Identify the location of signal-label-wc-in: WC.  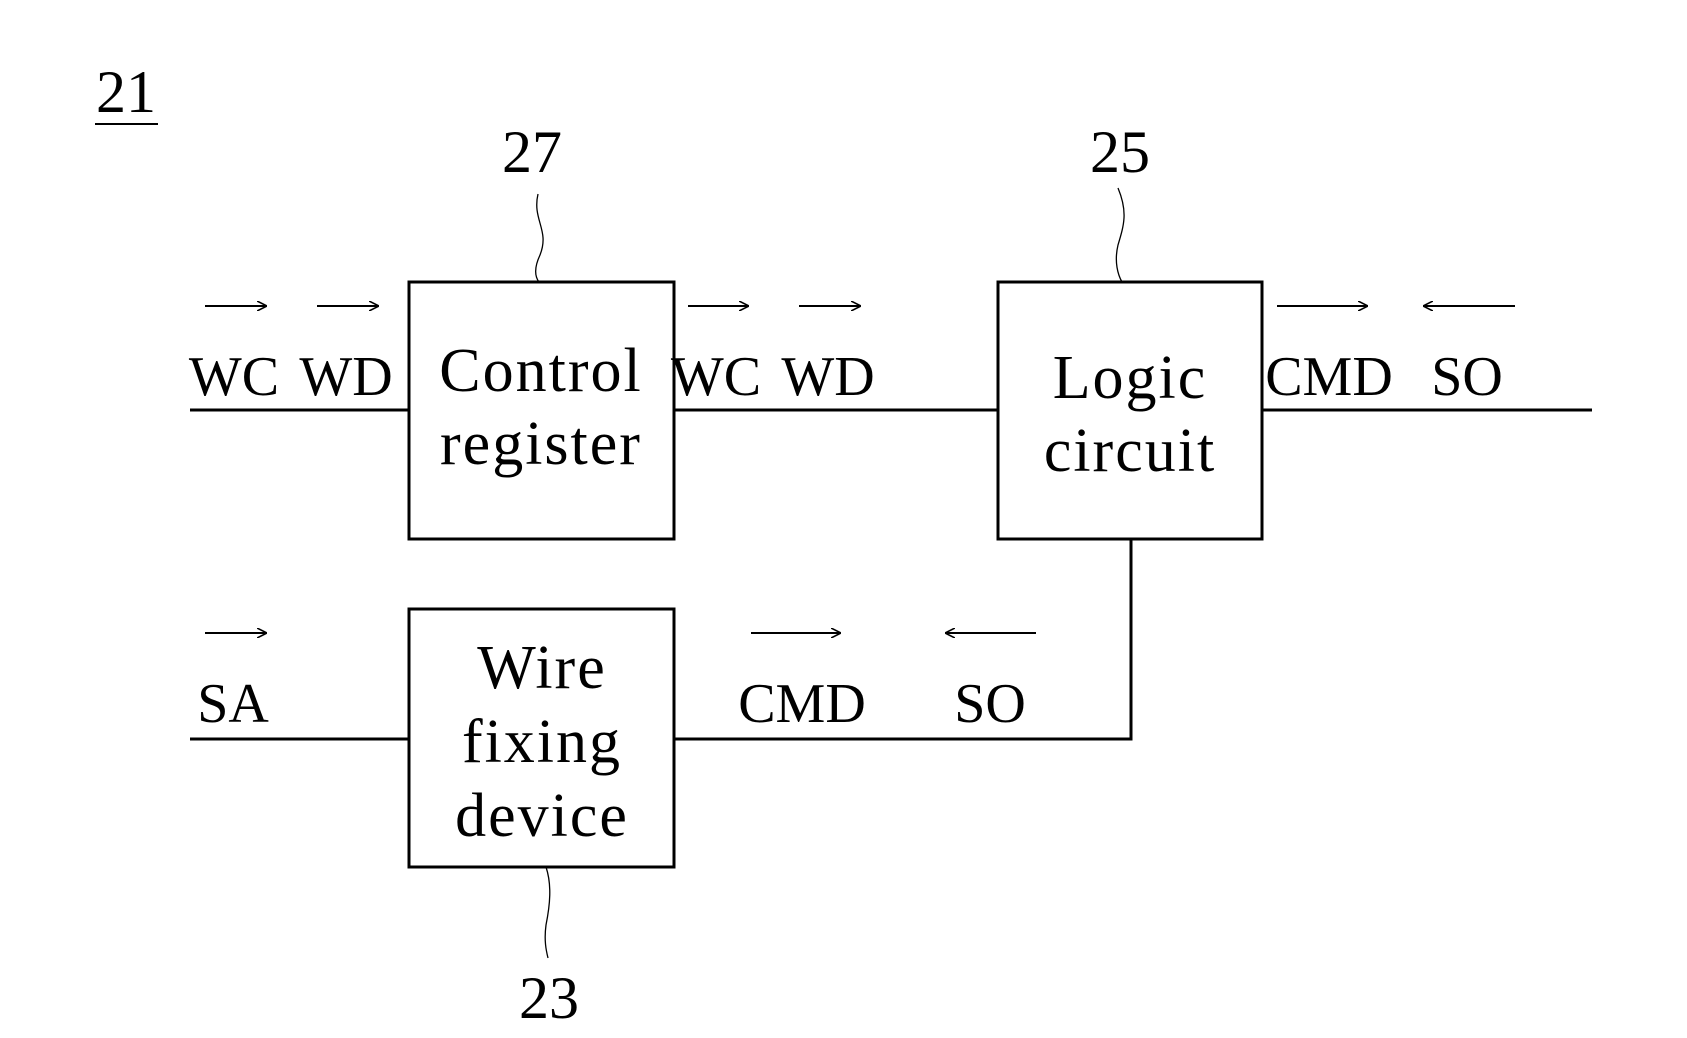
(234, 377).